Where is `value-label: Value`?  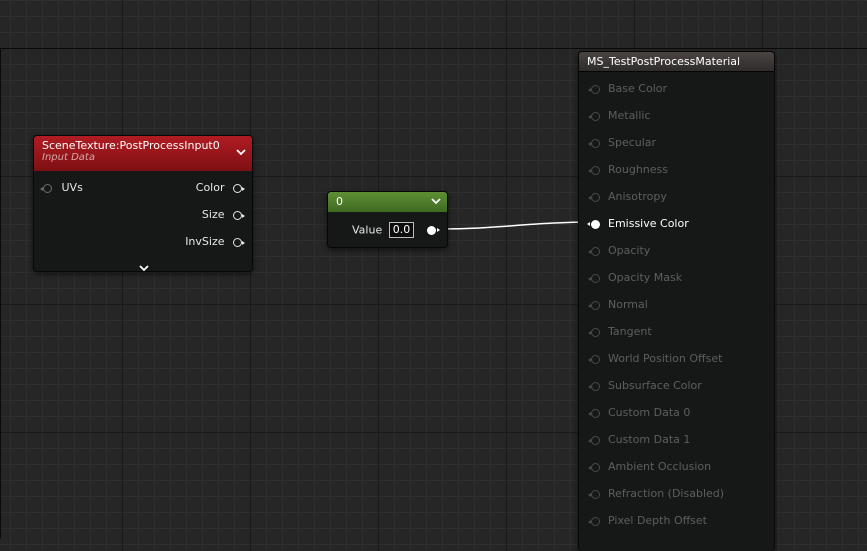
value-label: Value is located at coordinates (367, 230).